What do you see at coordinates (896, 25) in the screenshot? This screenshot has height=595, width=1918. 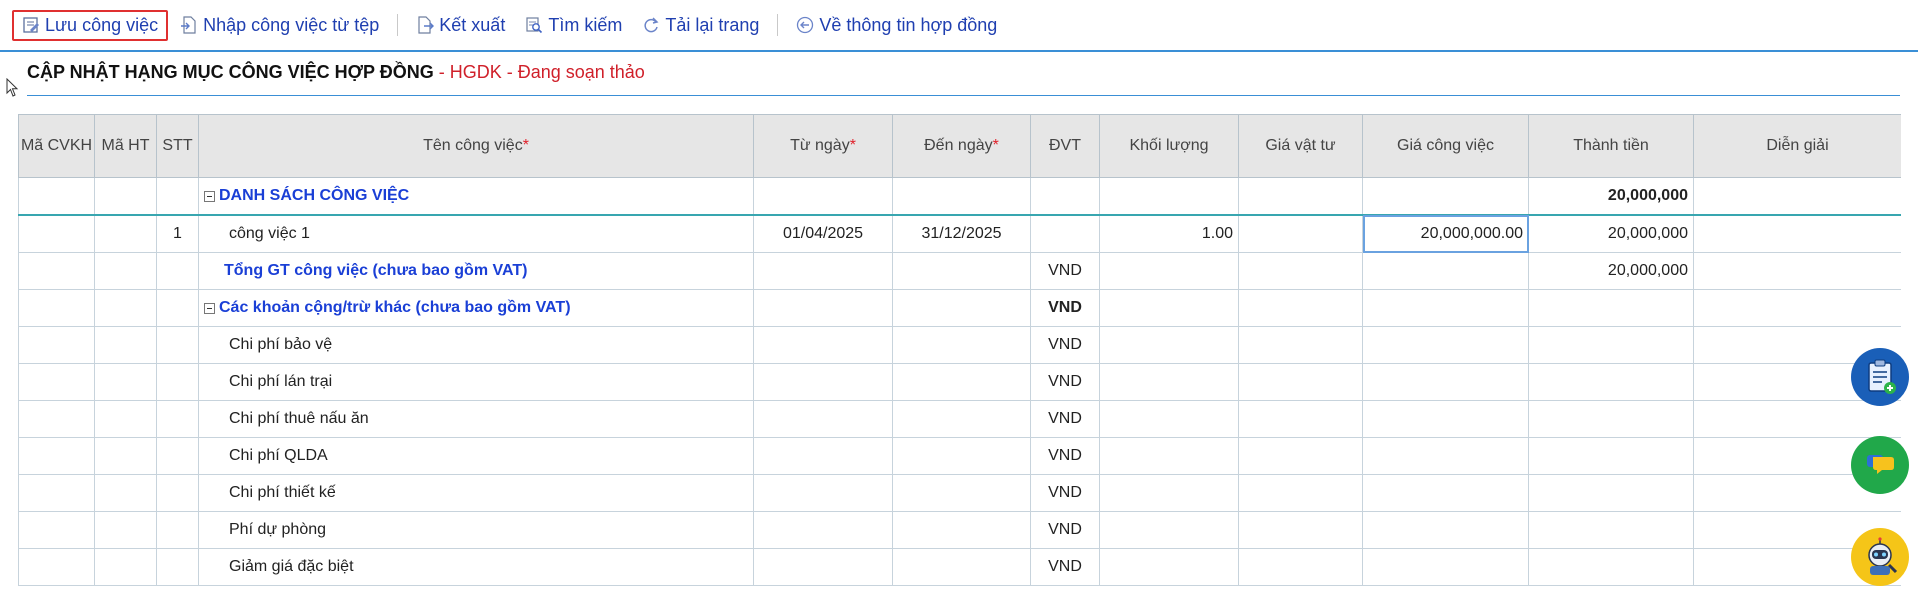 I see `back-to-contract-button: Về thông tin hợp đồng` at bounding box center [896, 25].